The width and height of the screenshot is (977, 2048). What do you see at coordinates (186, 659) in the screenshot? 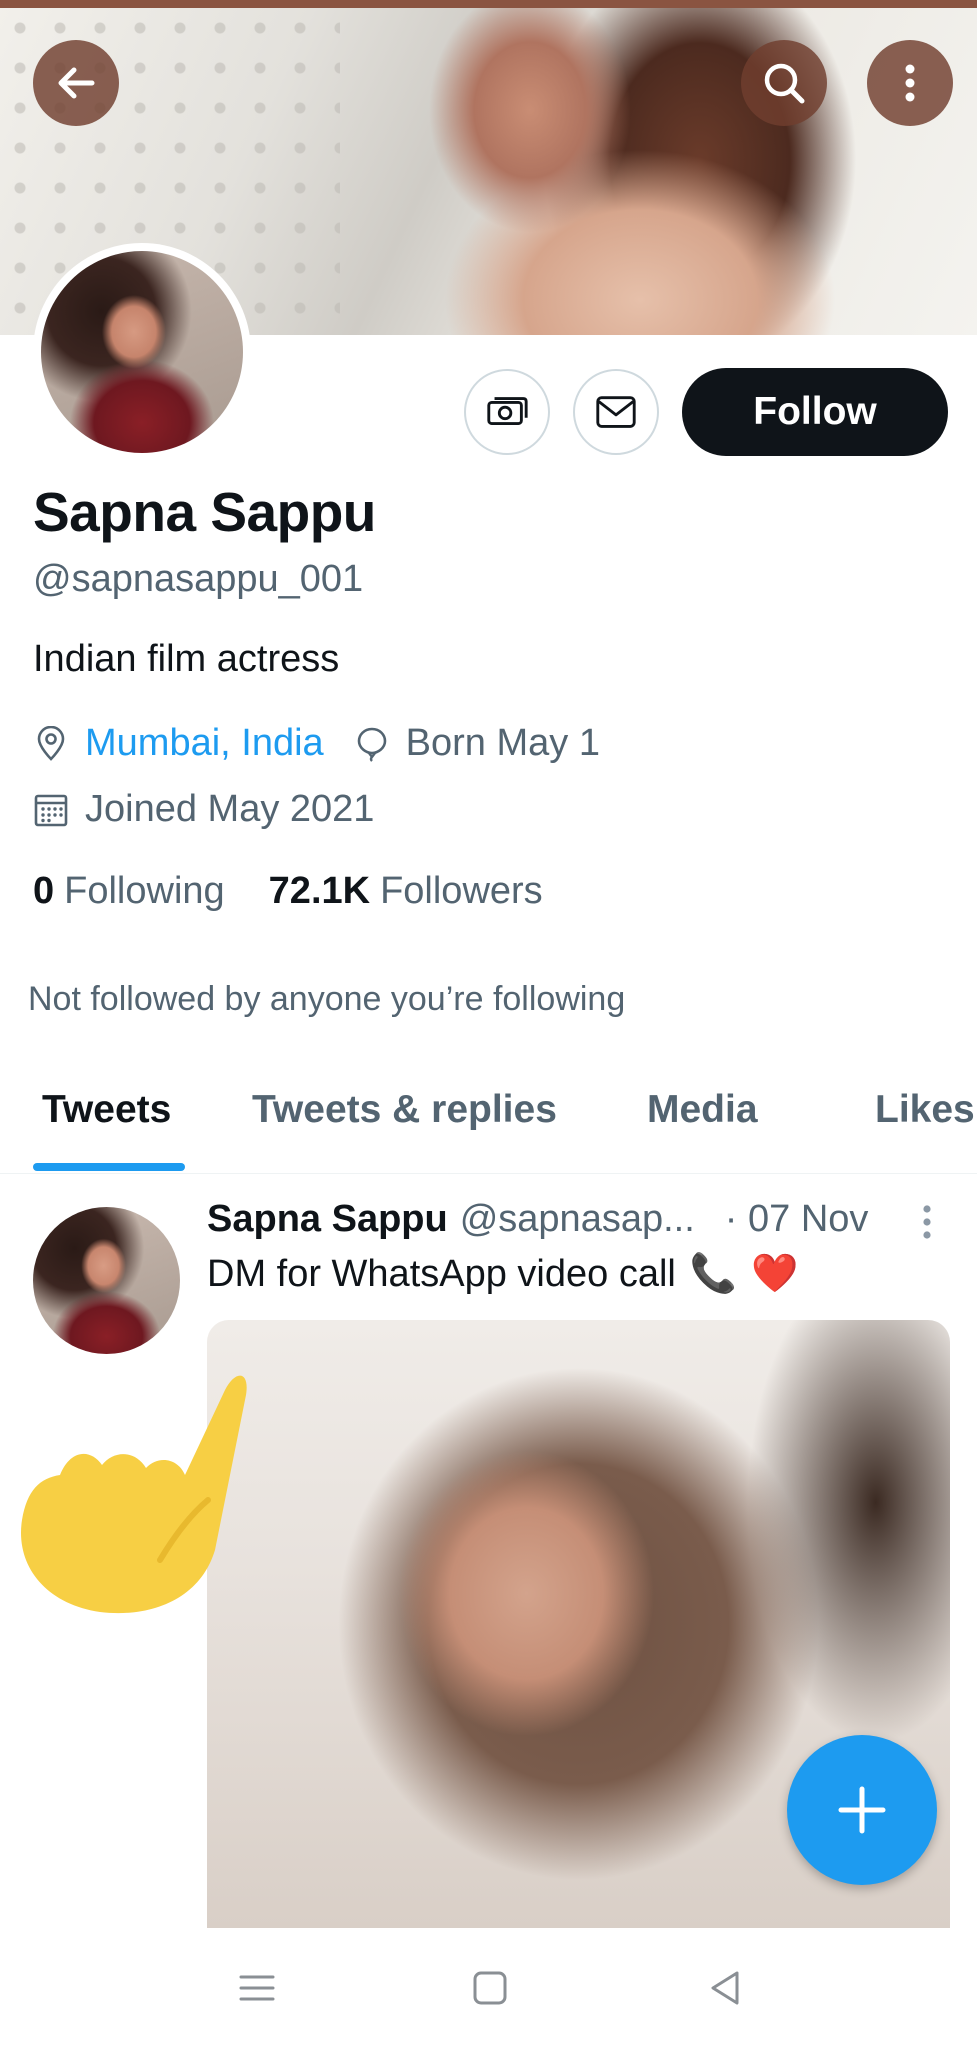
I see `profile-bio: Indian film actress` at bounding box center [186, 659].